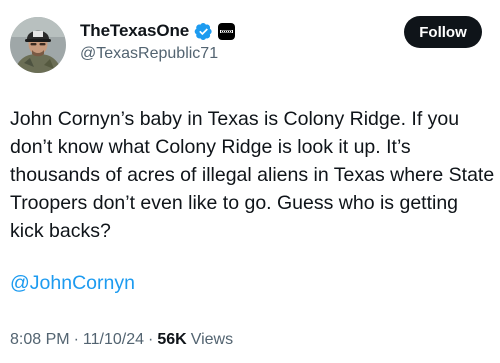 This screenshot has width=500, height=363. I want to click on affiliation-badge-icon, so click(227, 31).